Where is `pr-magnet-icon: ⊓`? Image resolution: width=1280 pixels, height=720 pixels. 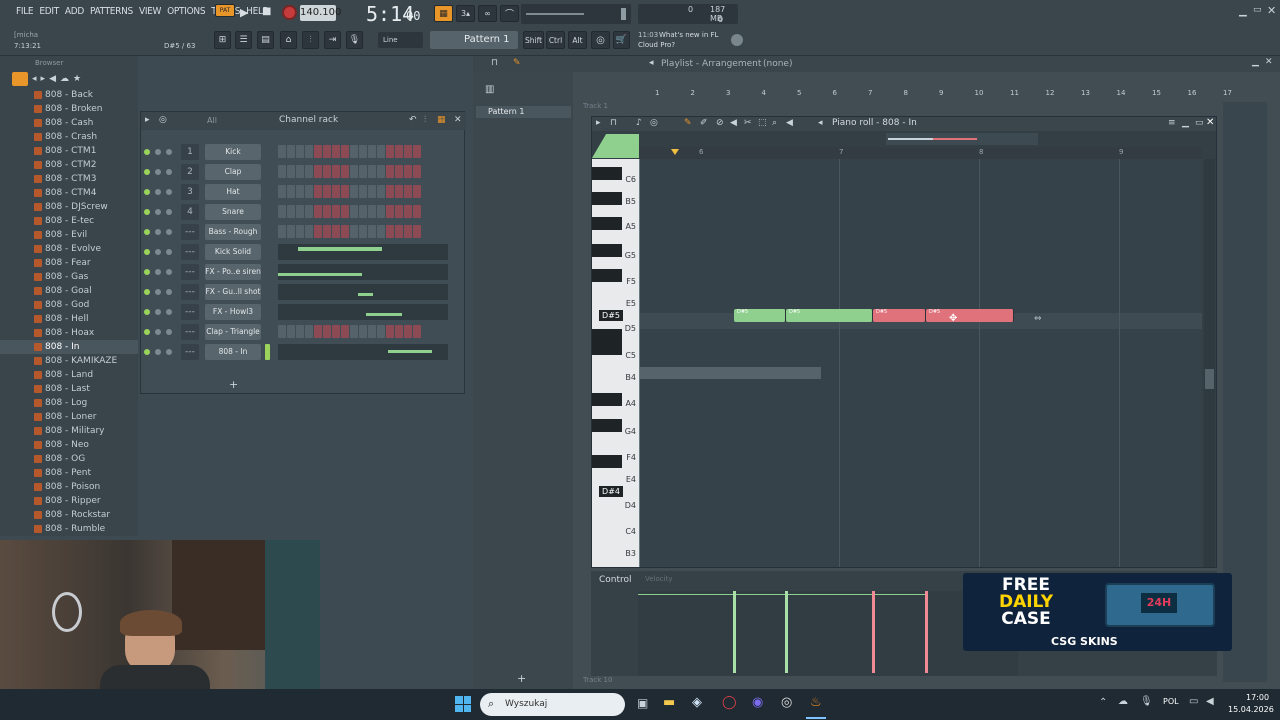 pr-magnet-icon: ⊓ is located at coordinates (613, 123).